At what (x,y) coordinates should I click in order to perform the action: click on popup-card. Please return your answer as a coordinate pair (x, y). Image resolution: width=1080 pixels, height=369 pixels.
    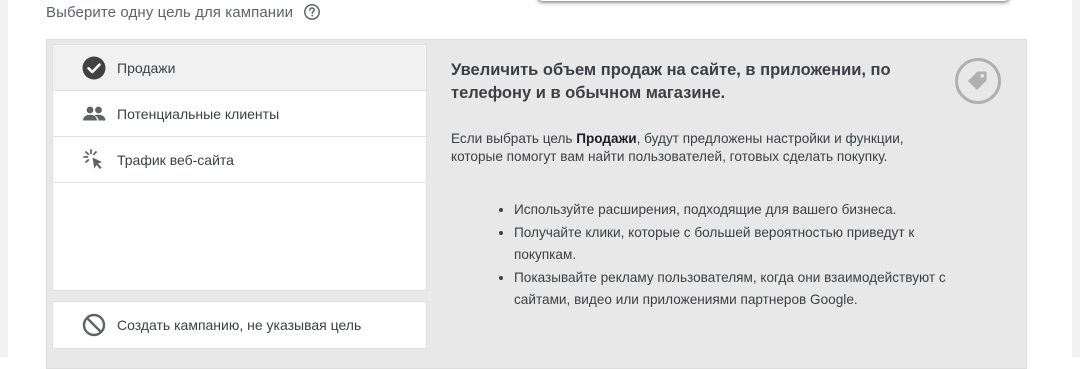
    Looking at the image, I should click on (773, 0).